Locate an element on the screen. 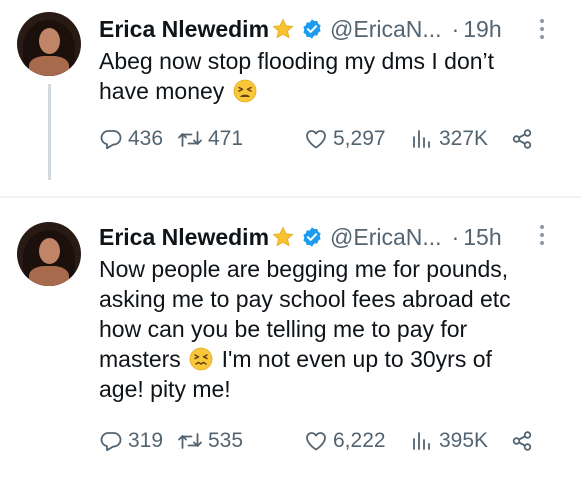  retweet-button: 535 is located at coordinates (210, 441).